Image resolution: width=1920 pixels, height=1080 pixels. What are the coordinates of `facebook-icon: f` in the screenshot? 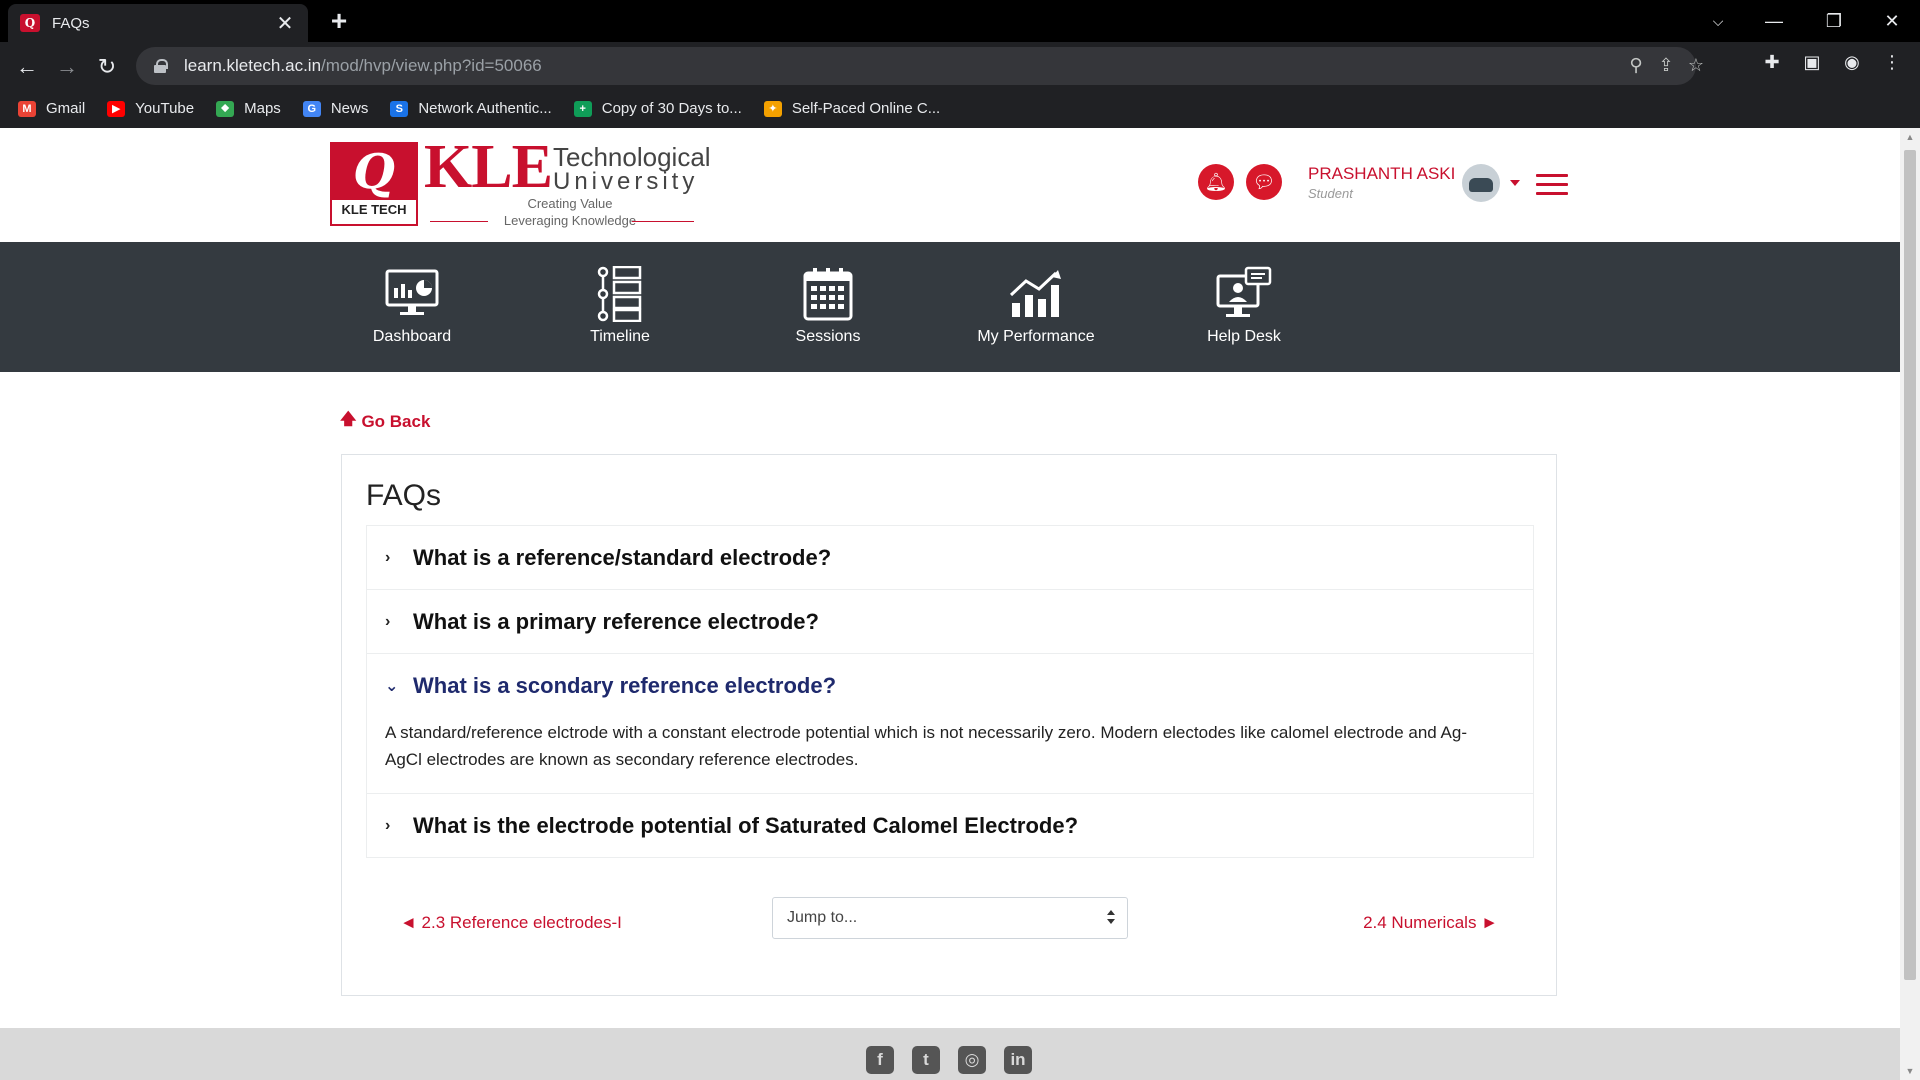 It's located at (880, 1060).